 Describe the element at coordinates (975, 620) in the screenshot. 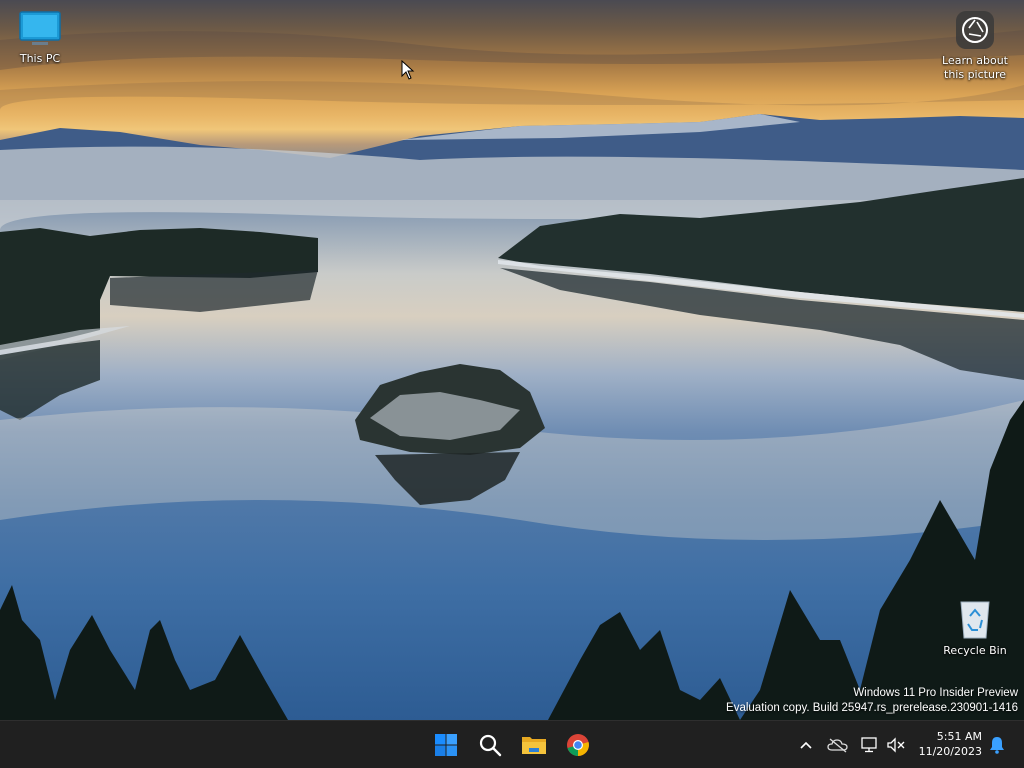

I see `recycle-bin-icon` at that location.